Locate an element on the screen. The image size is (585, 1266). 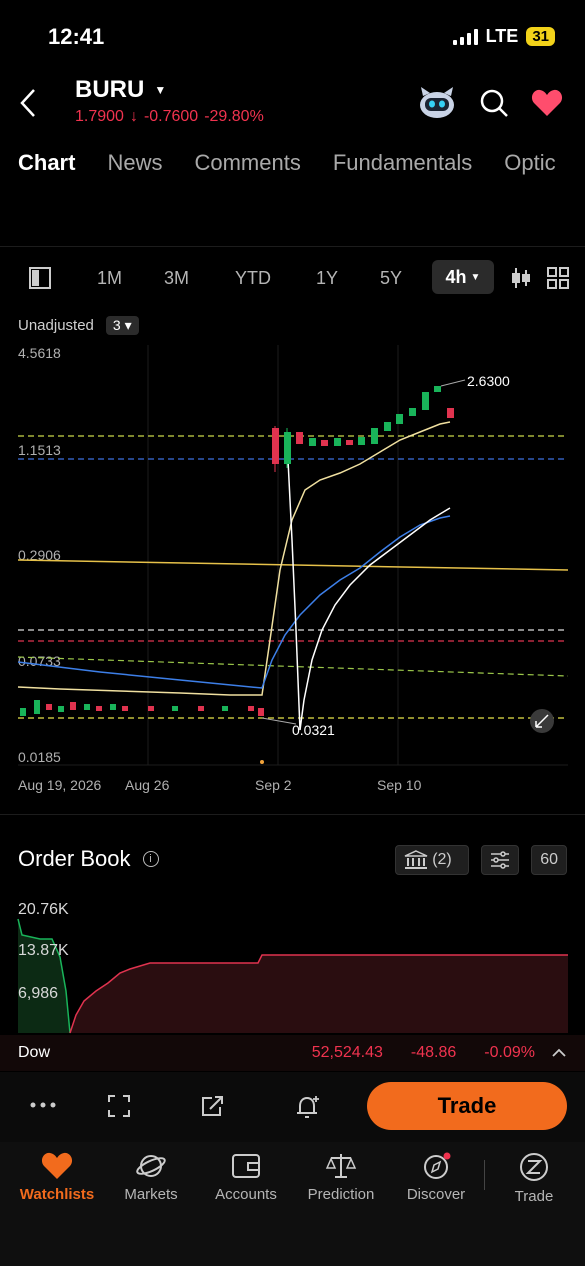
indicator-count: 3 is located at coordinates (116, 325).